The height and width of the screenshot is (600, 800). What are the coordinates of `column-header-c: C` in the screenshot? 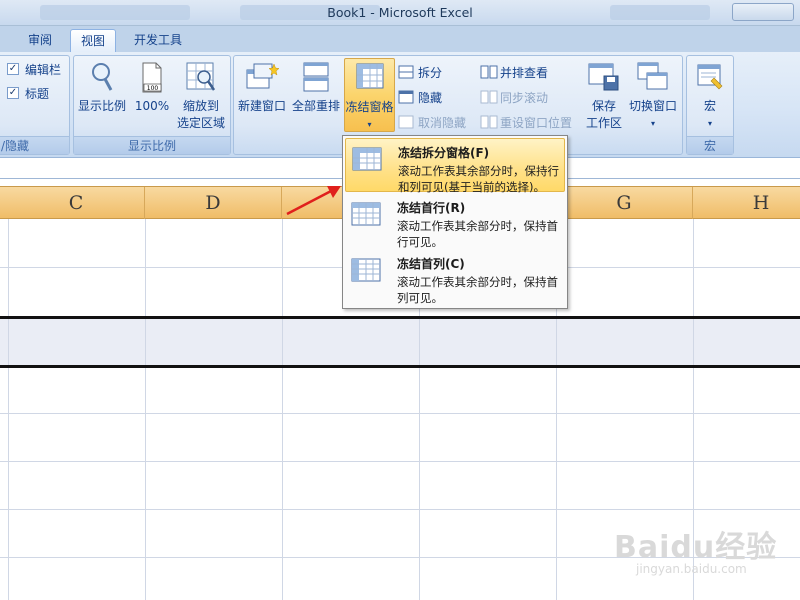 It's located at (76, 203).